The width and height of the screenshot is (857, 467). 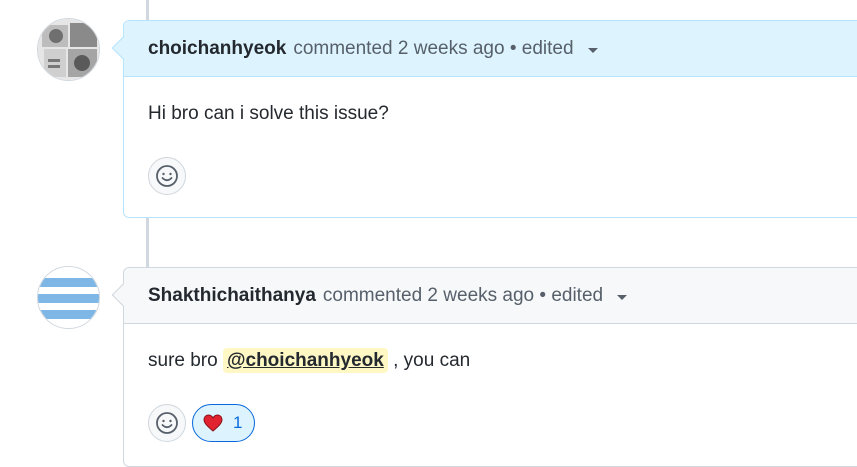 I want to click on comment-body: sure bro @choichanhyeok , you can, so click(x=490, y=348).